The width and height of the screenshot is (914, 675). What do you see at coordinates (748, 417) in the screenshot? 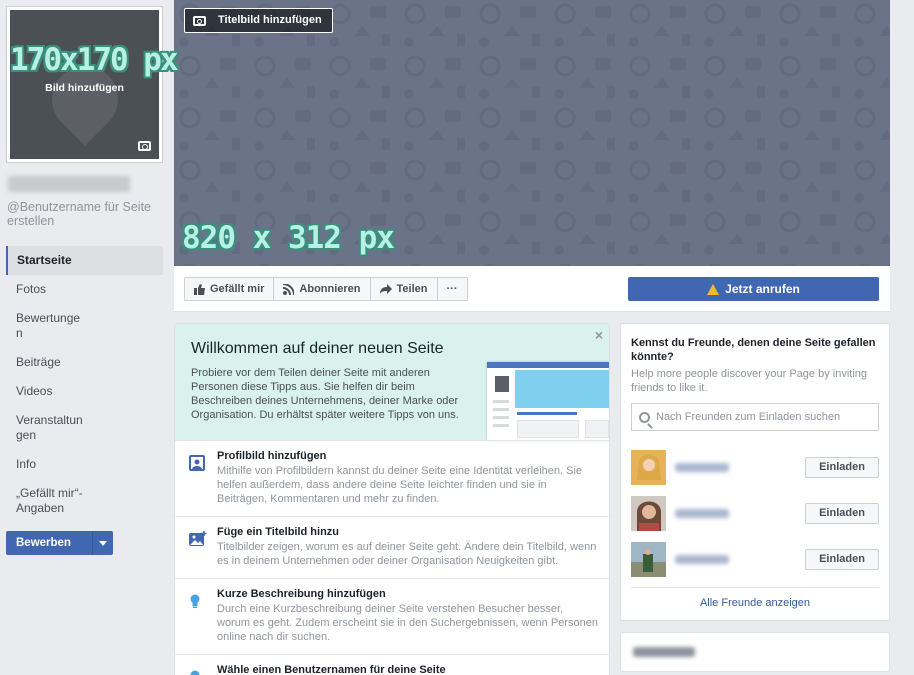
I see `friend-search-placeholder: Nach Freunden zum Einladen suchen` at bounding box center [748, 417].